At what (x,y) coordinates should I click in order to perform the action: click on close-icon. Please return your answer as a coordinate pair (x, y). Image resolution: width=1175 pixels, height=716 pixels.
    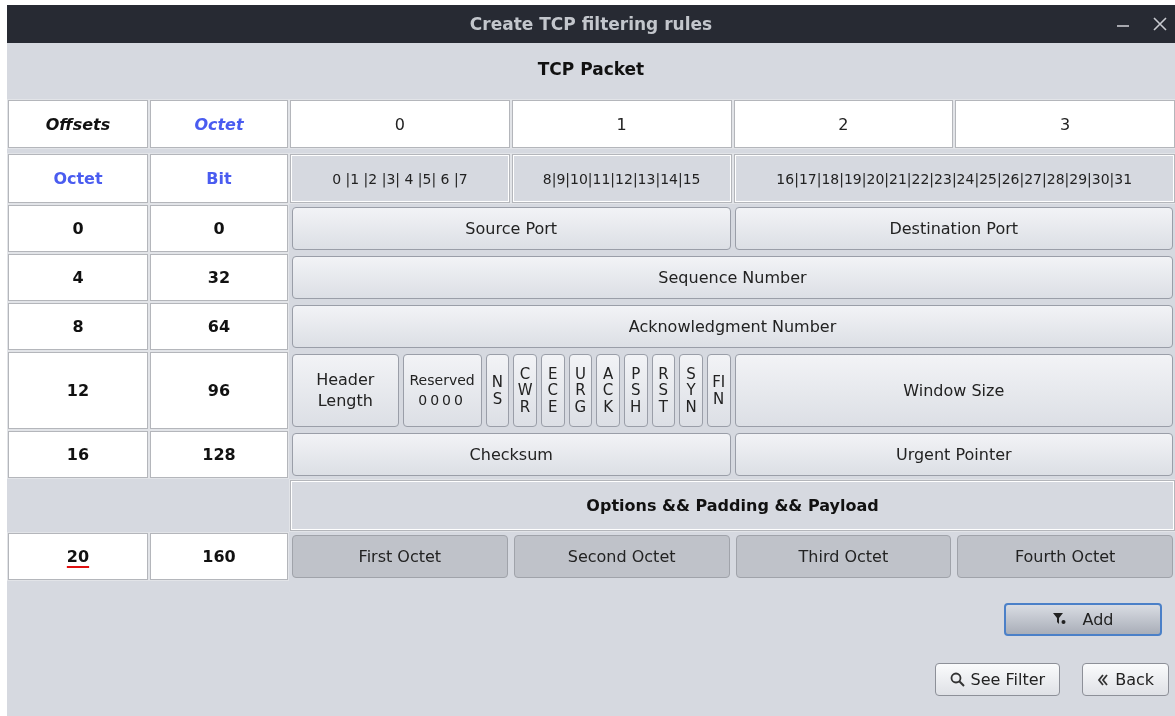
    Looking at the image, I should click on (1160, 24).